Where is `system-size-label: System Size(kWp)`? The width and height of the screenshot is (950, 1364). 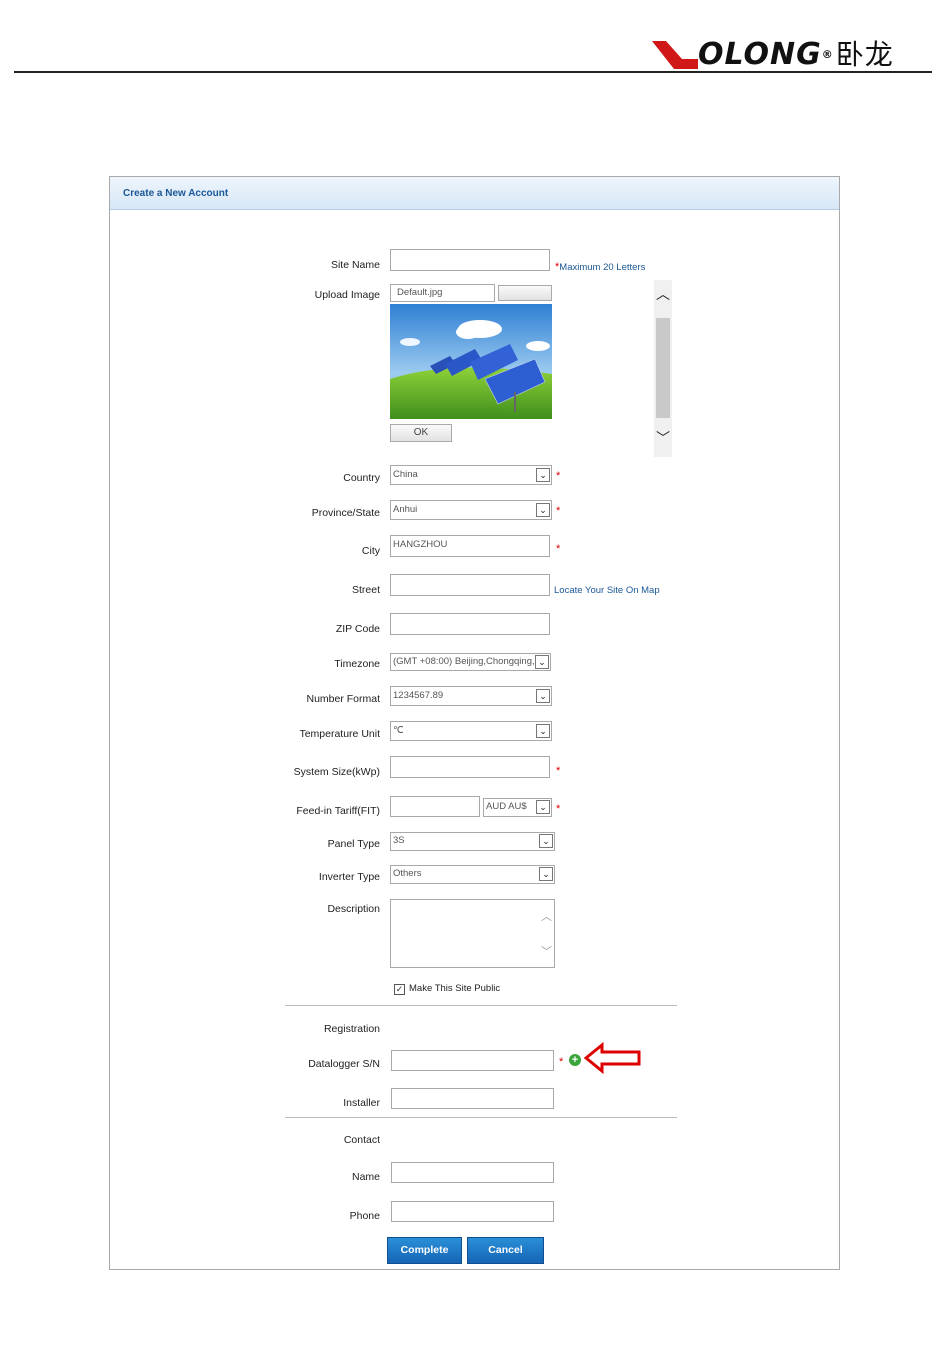 system-size-label: System Size(kWp) is located at coordinates (336, 772).